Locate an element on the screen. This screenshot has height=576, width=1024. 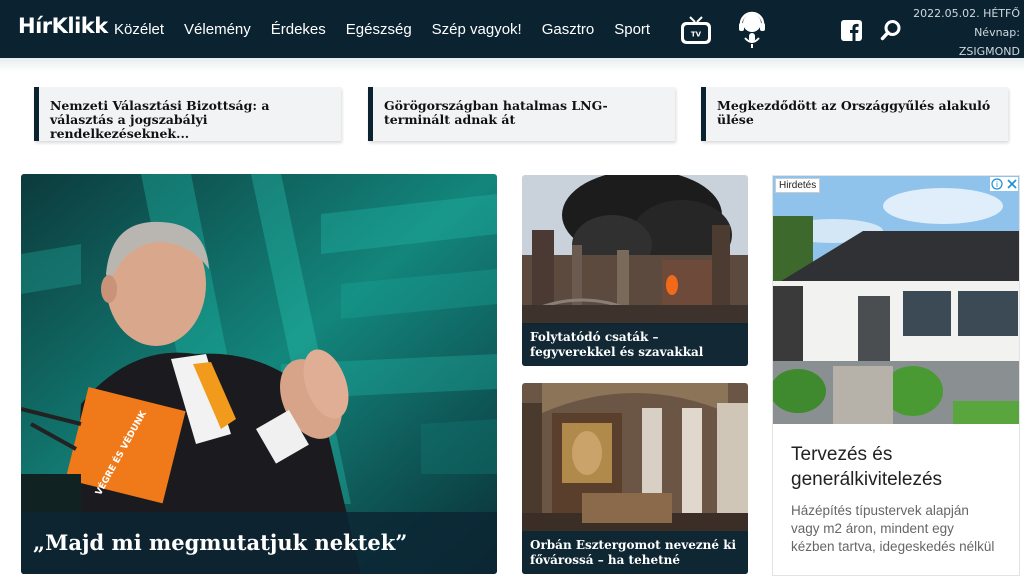
header-shadow is located at coordinates (512, 65).